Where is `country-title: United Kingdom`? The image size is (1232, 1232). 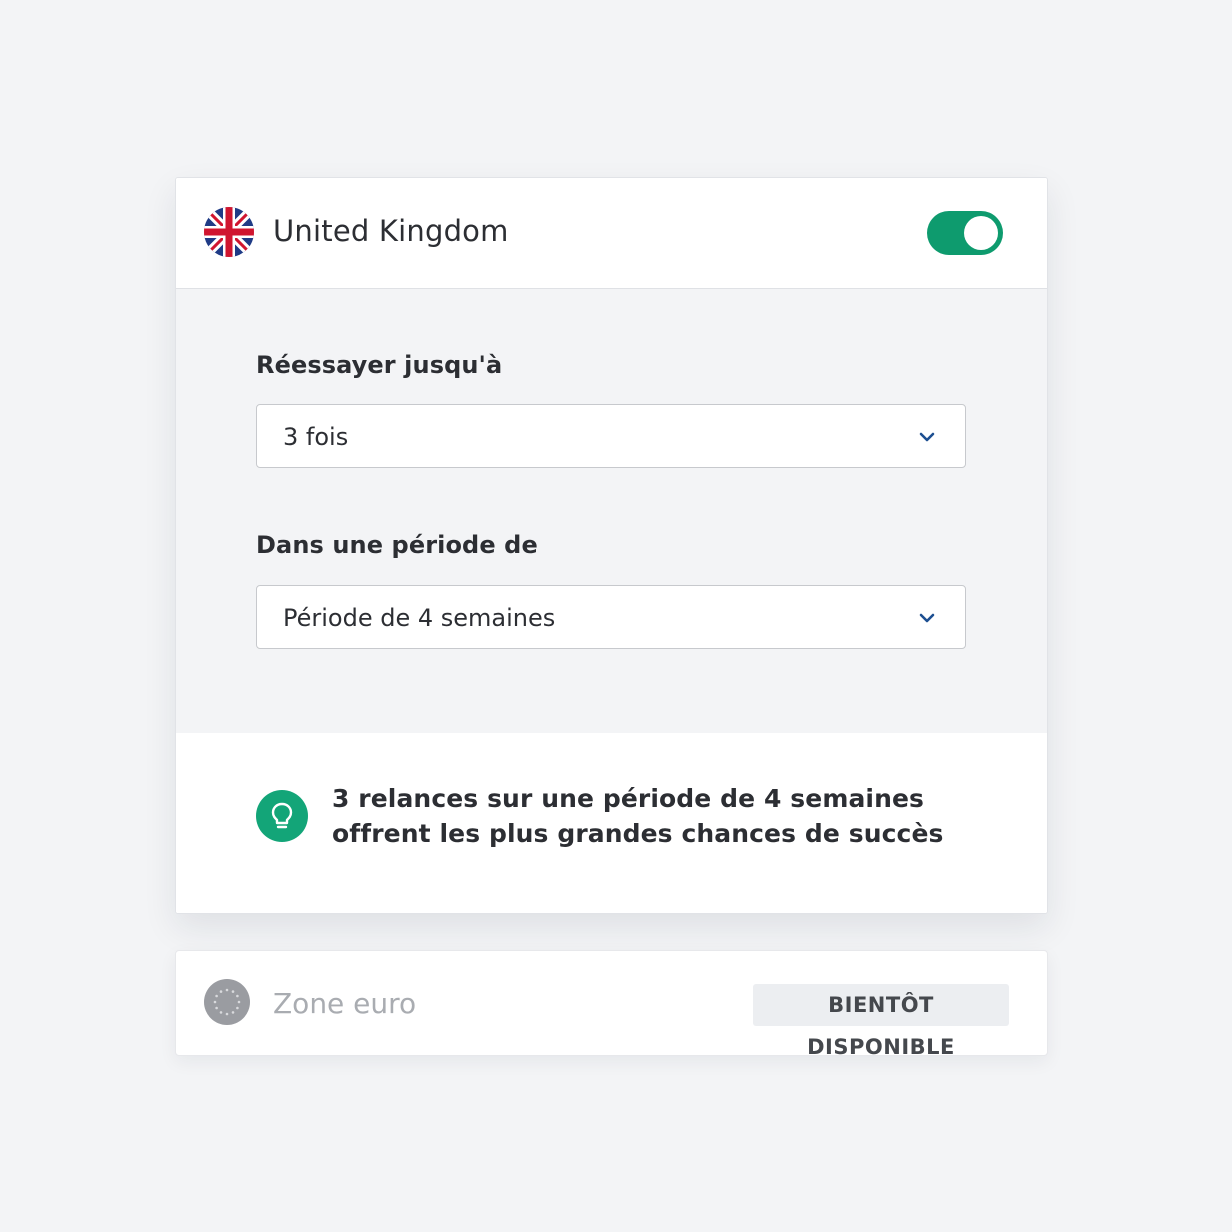 country-title: United Kingdom is located at coordinates (391, 231).